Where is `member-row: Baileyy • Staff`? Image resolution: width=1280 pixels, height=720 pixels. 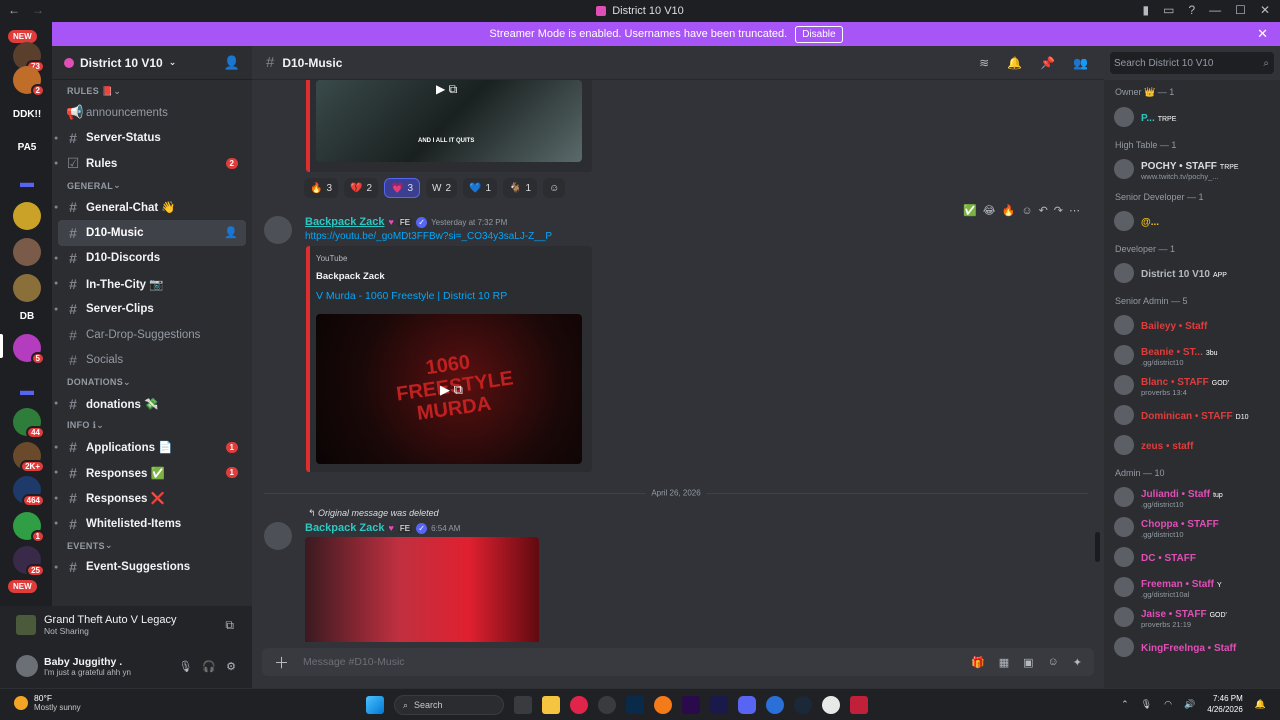
member-row: Baileyy • Staff is located at coordinates (1192, 325).